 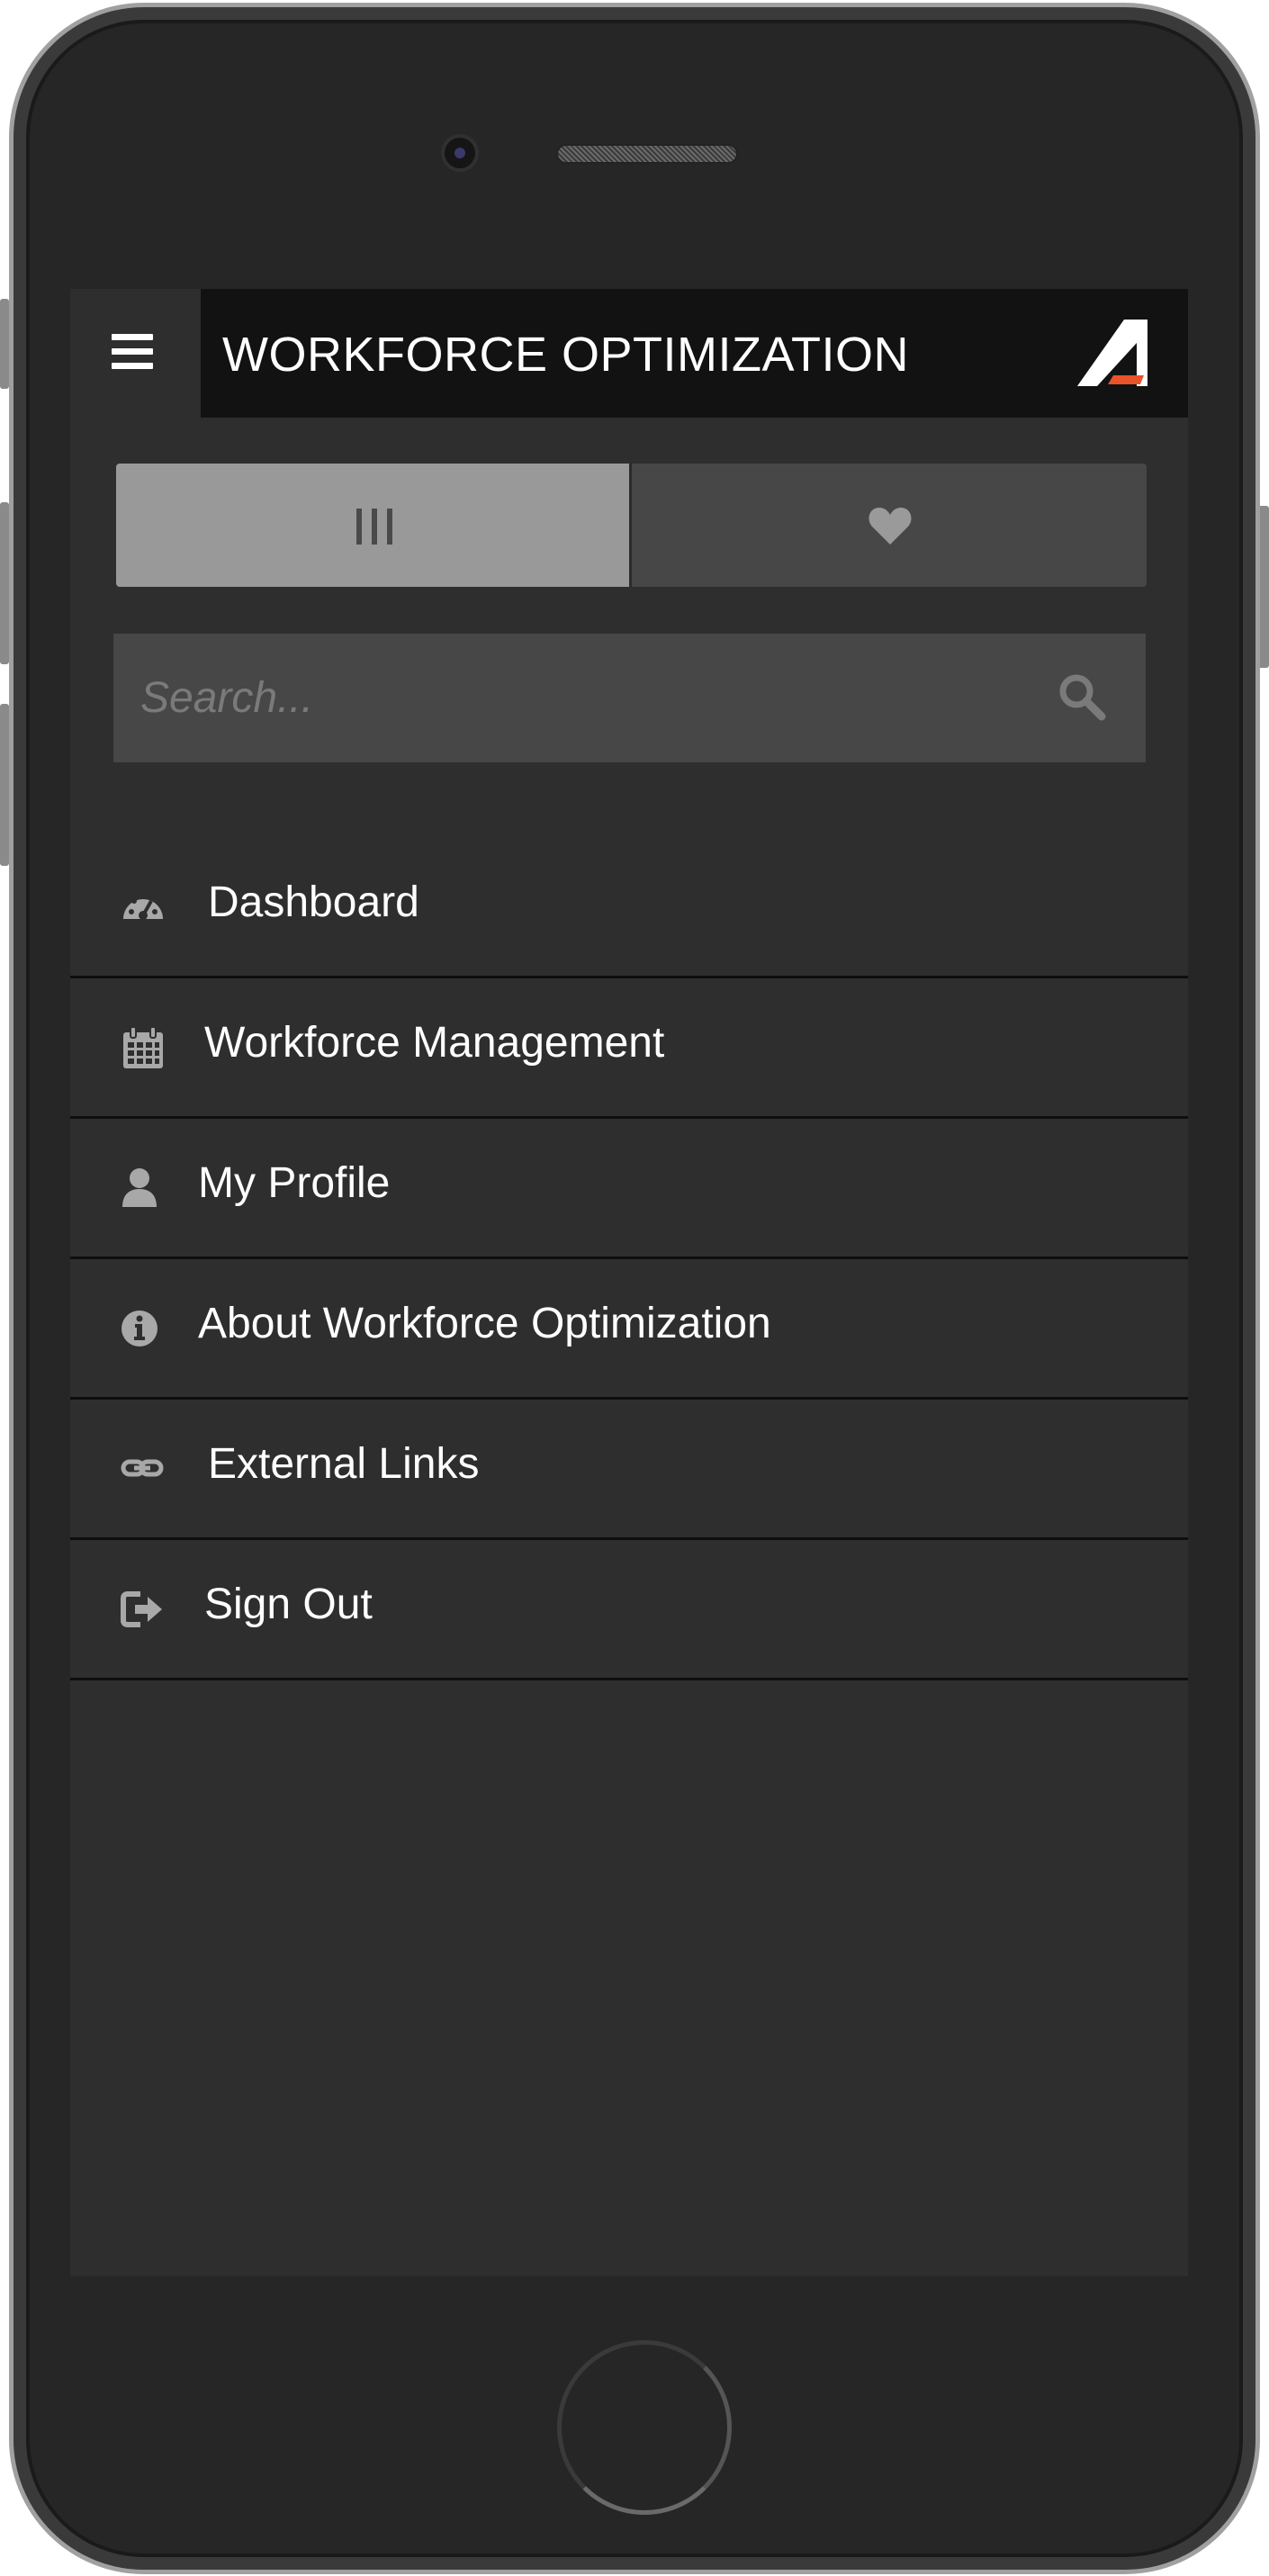 I want to click on earpiece-speaker, so click(x=647, y=154).